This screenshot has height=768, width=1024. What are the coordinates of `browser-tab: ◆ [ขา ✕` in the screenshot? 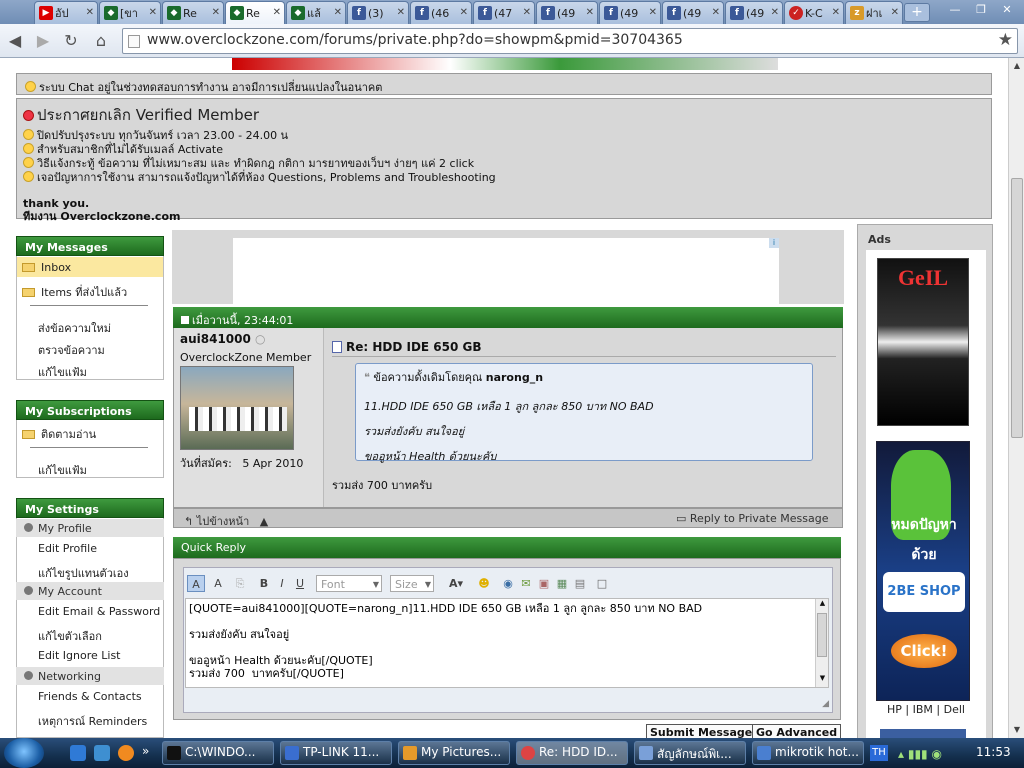 It's located at (130, 12).